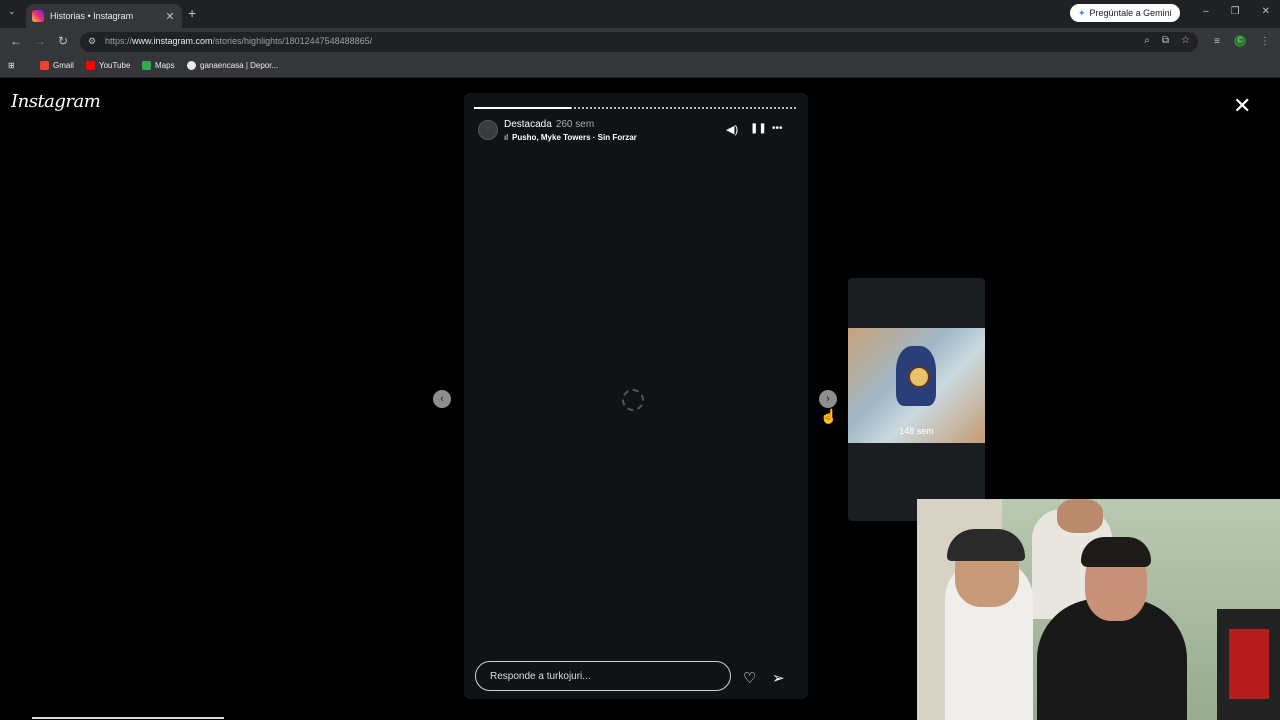 This screenshot has width=1280, height=720. Describe the element at coordinates (603, 676) in the screenshot. I see `reply-input` at that location.